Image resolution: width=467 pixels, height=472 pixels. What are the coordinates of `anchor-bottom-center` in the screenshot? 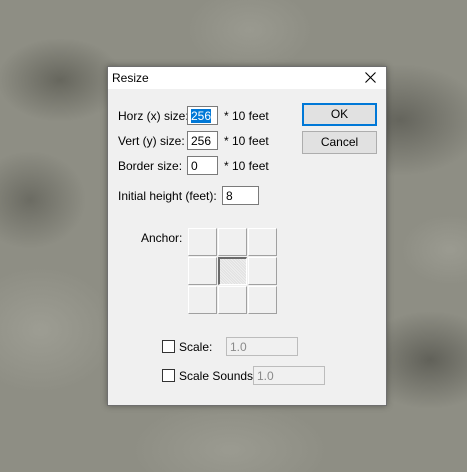 It's located at (232, 300).